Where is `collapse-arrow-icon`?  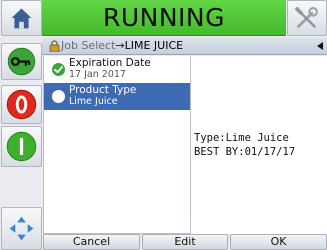 collapse-arrow-icon is located at coordinates (320, 46).